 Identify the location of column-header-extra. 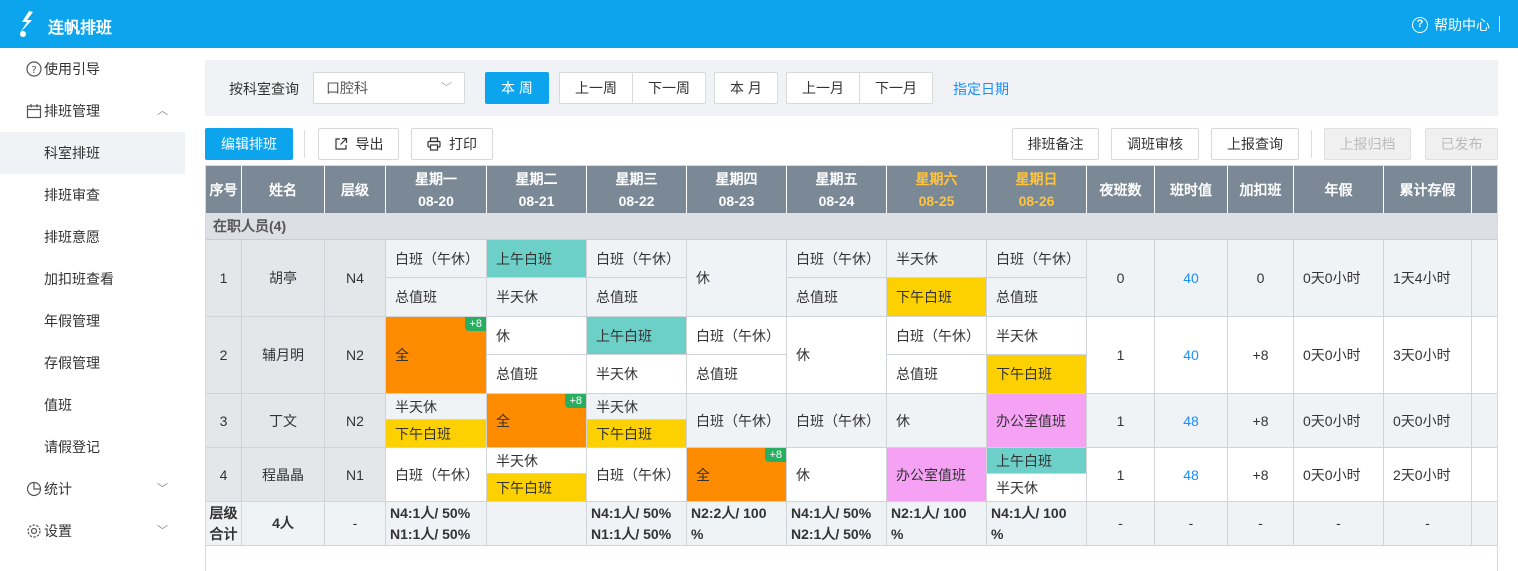
(1484, 189).